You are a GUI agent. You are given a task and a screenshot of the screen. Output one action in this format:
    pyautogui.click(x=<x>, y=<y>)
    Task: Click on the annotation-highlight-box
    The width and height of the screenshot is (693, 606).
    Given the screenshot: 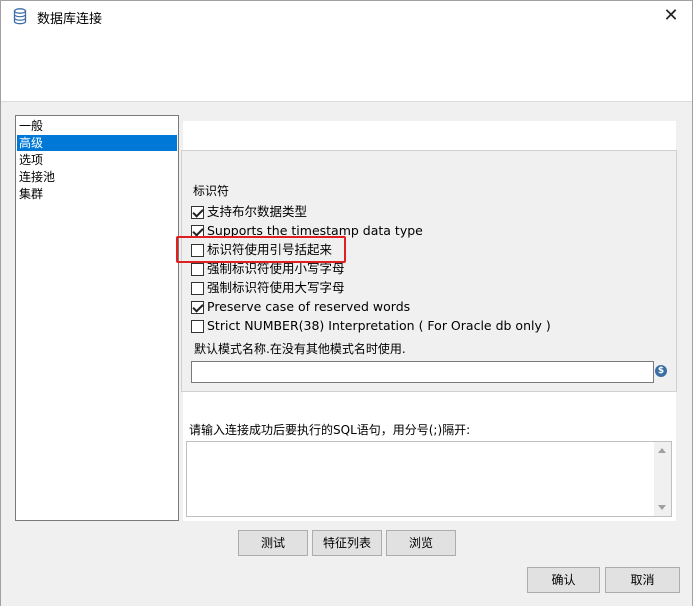 What is the action you would take?
    pyautogui.click(x=261, y=249)
    